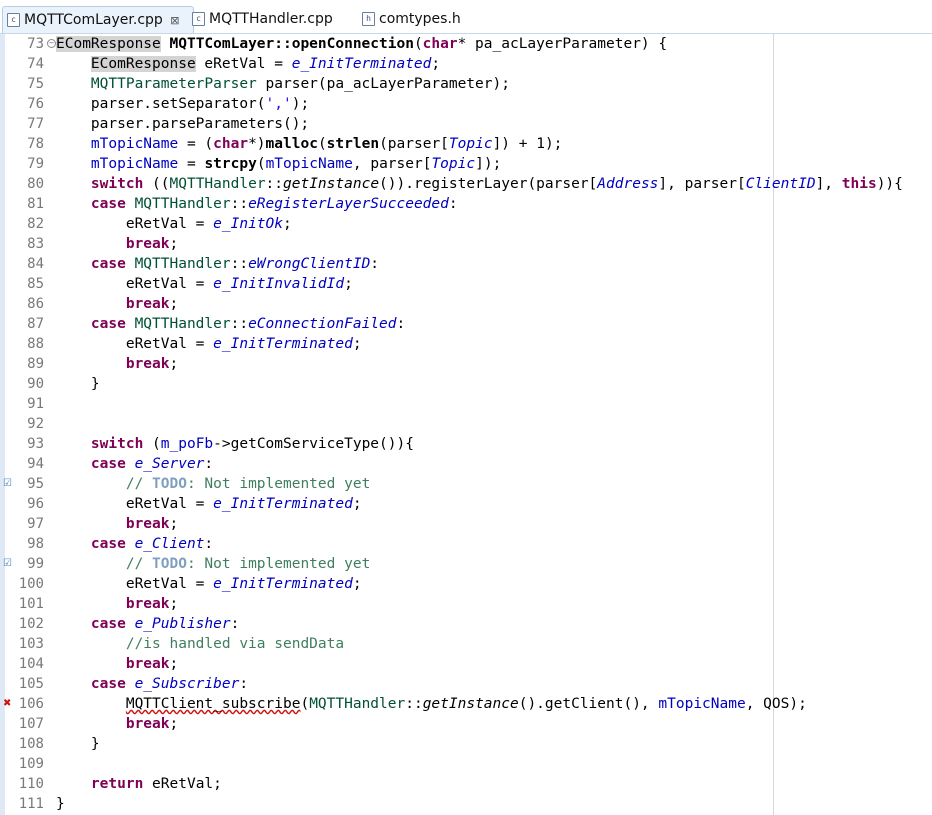  Describe the element at coordinates (174, 224) in the screenshot. I see `code-text: eRetVal = e_InitOk;` at that location.